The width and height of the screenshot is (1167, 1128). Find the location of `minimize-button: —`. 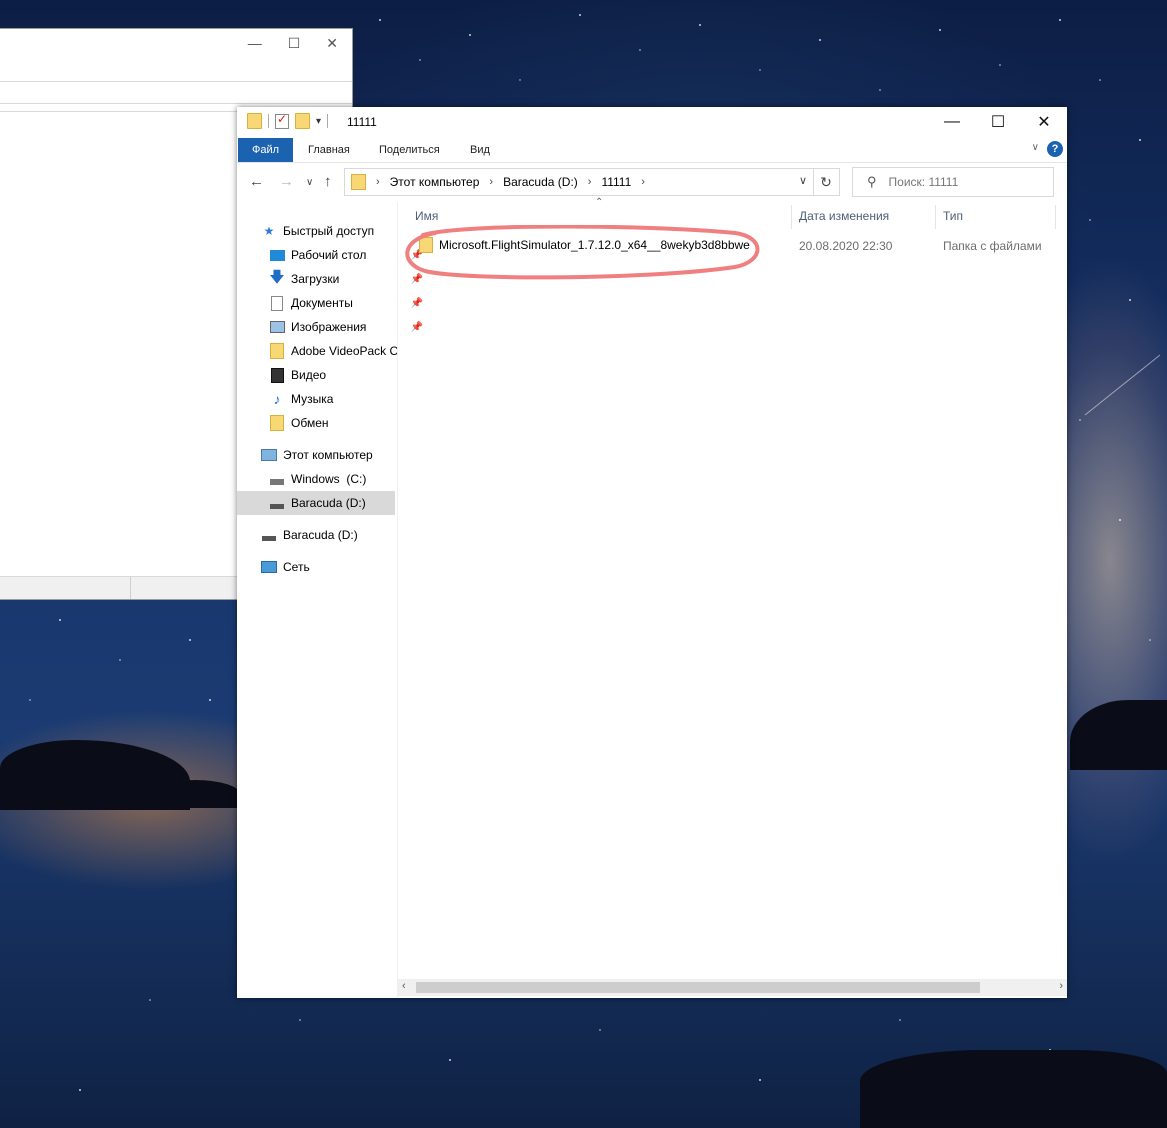

minimize-button: — is located at coordinates (952, 122).